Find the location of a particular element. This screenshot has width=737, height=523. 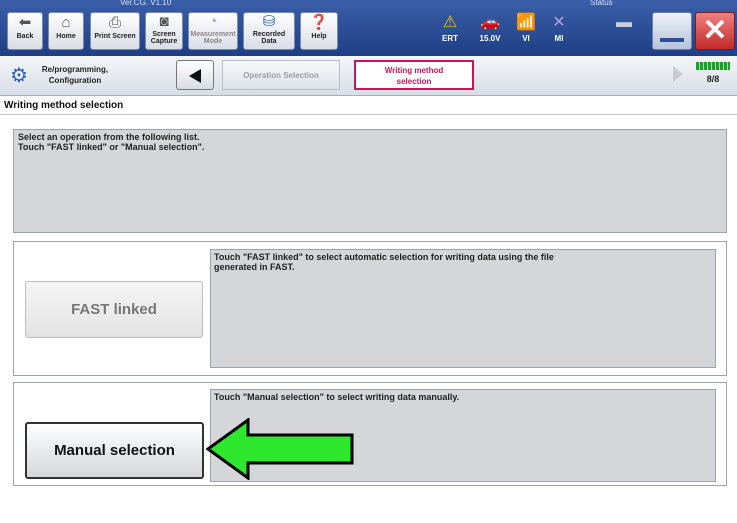

device-icon: ▬ is located at coordinates (624, 22).